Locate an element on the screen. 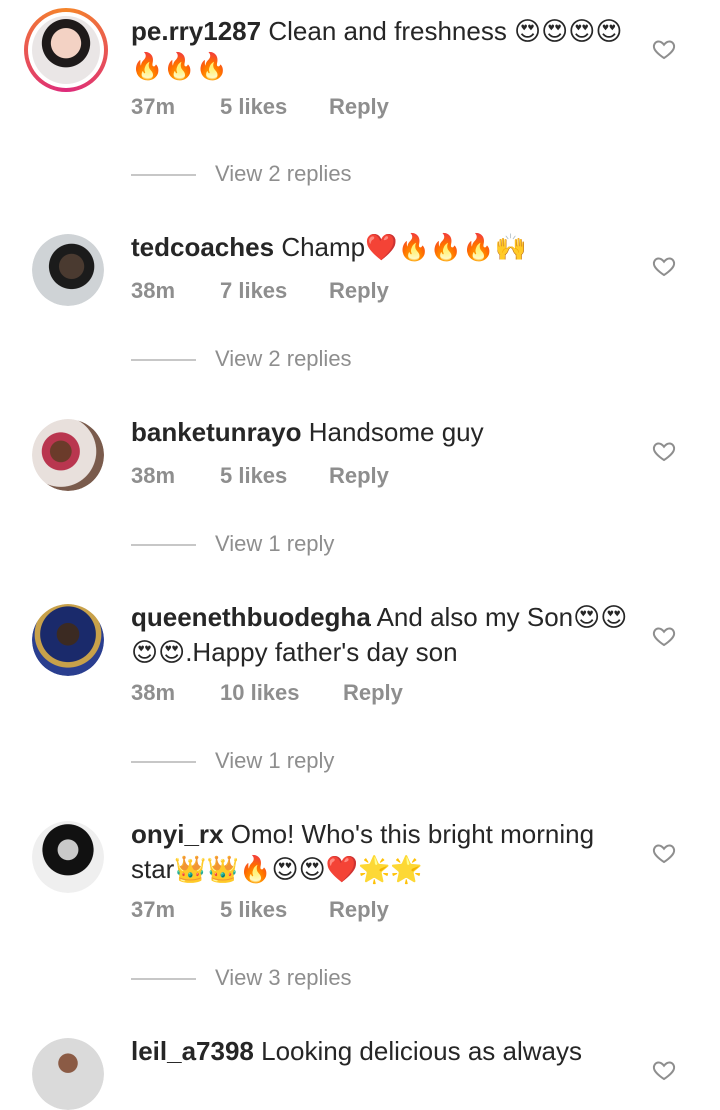 Image resolution: width=720 pixels, height=1110 pixels. comment-likes: 7 likes is located at coordinates (253, 291).